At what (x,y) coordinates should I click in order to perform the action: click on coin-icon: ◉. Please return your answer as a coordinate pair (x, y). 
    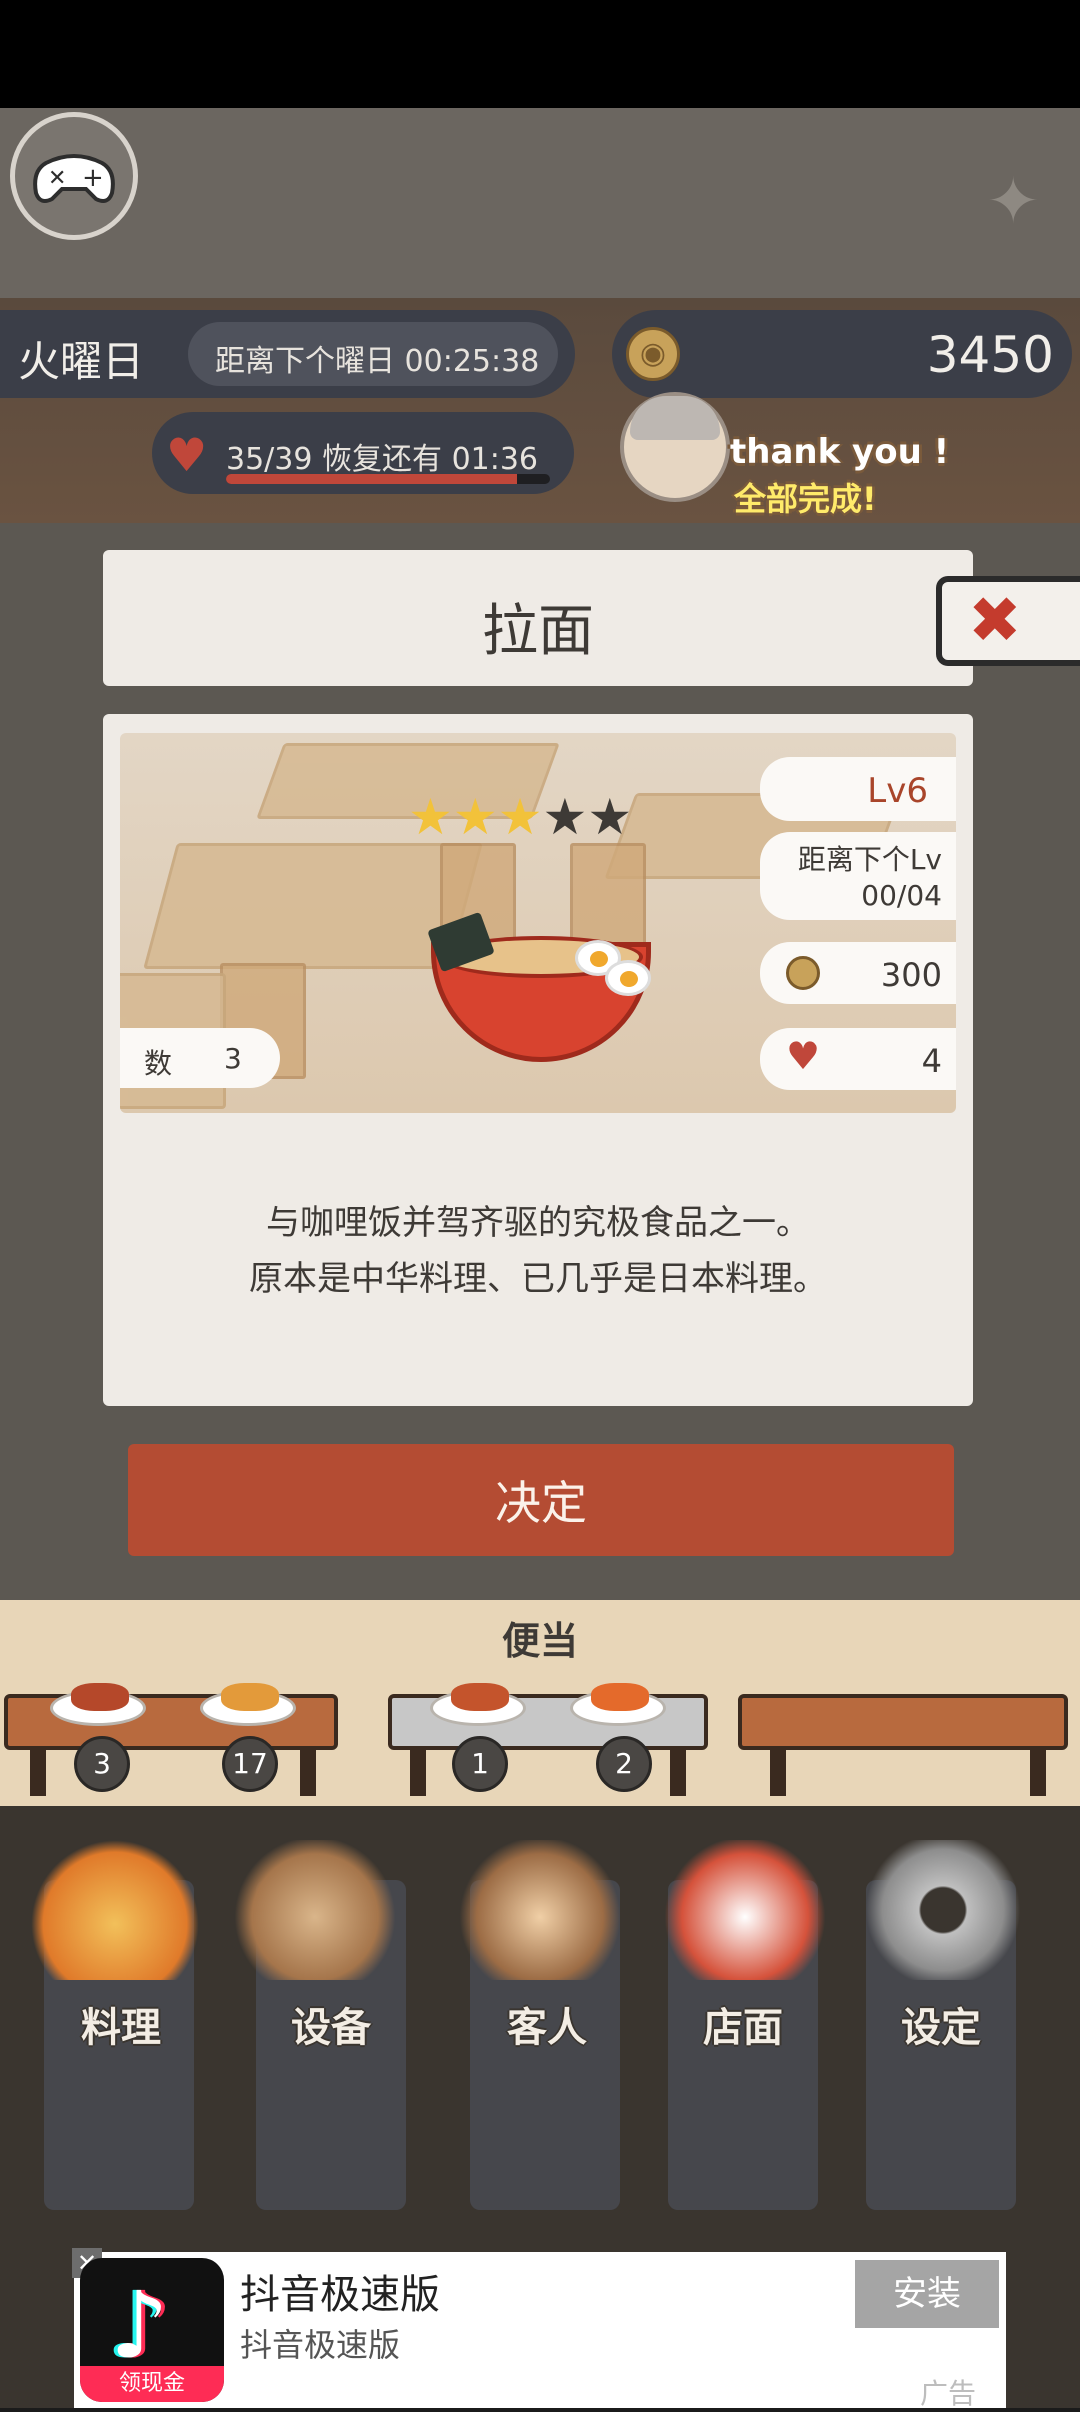
    Looking at the image, I should click on (653, 354).